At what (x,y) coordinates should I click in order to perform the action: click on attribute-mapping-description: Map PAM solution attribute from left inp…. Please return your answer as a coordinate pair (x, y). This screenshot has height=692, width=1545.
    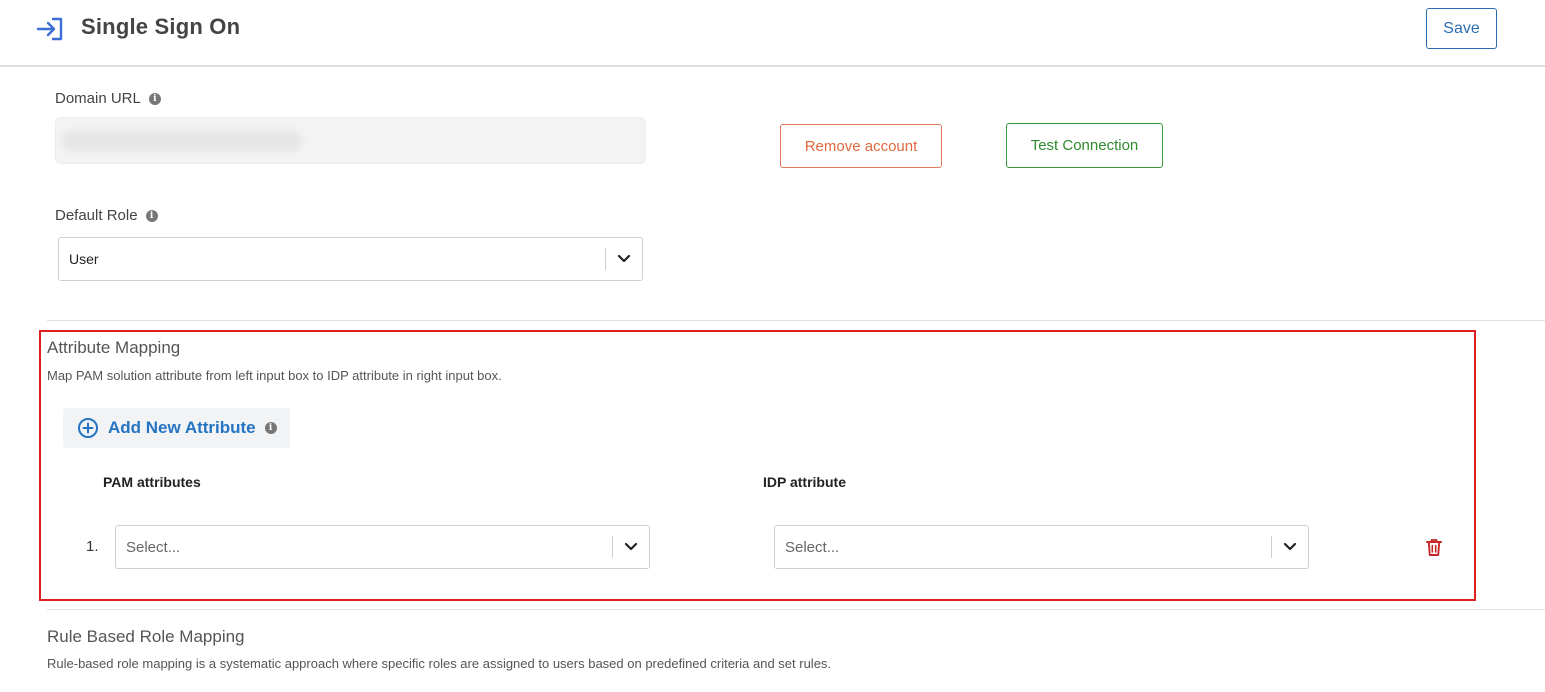
    Looking at the image, I should click on (274, 375).